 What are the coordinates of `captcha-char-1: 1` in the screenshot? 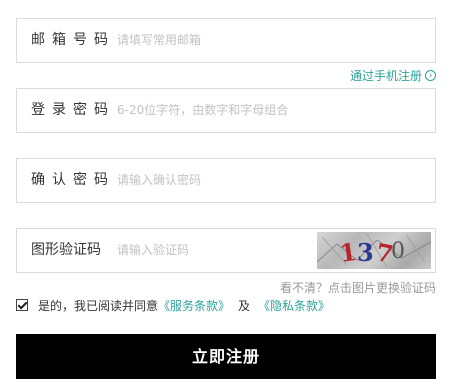 It's located at (348, 252).